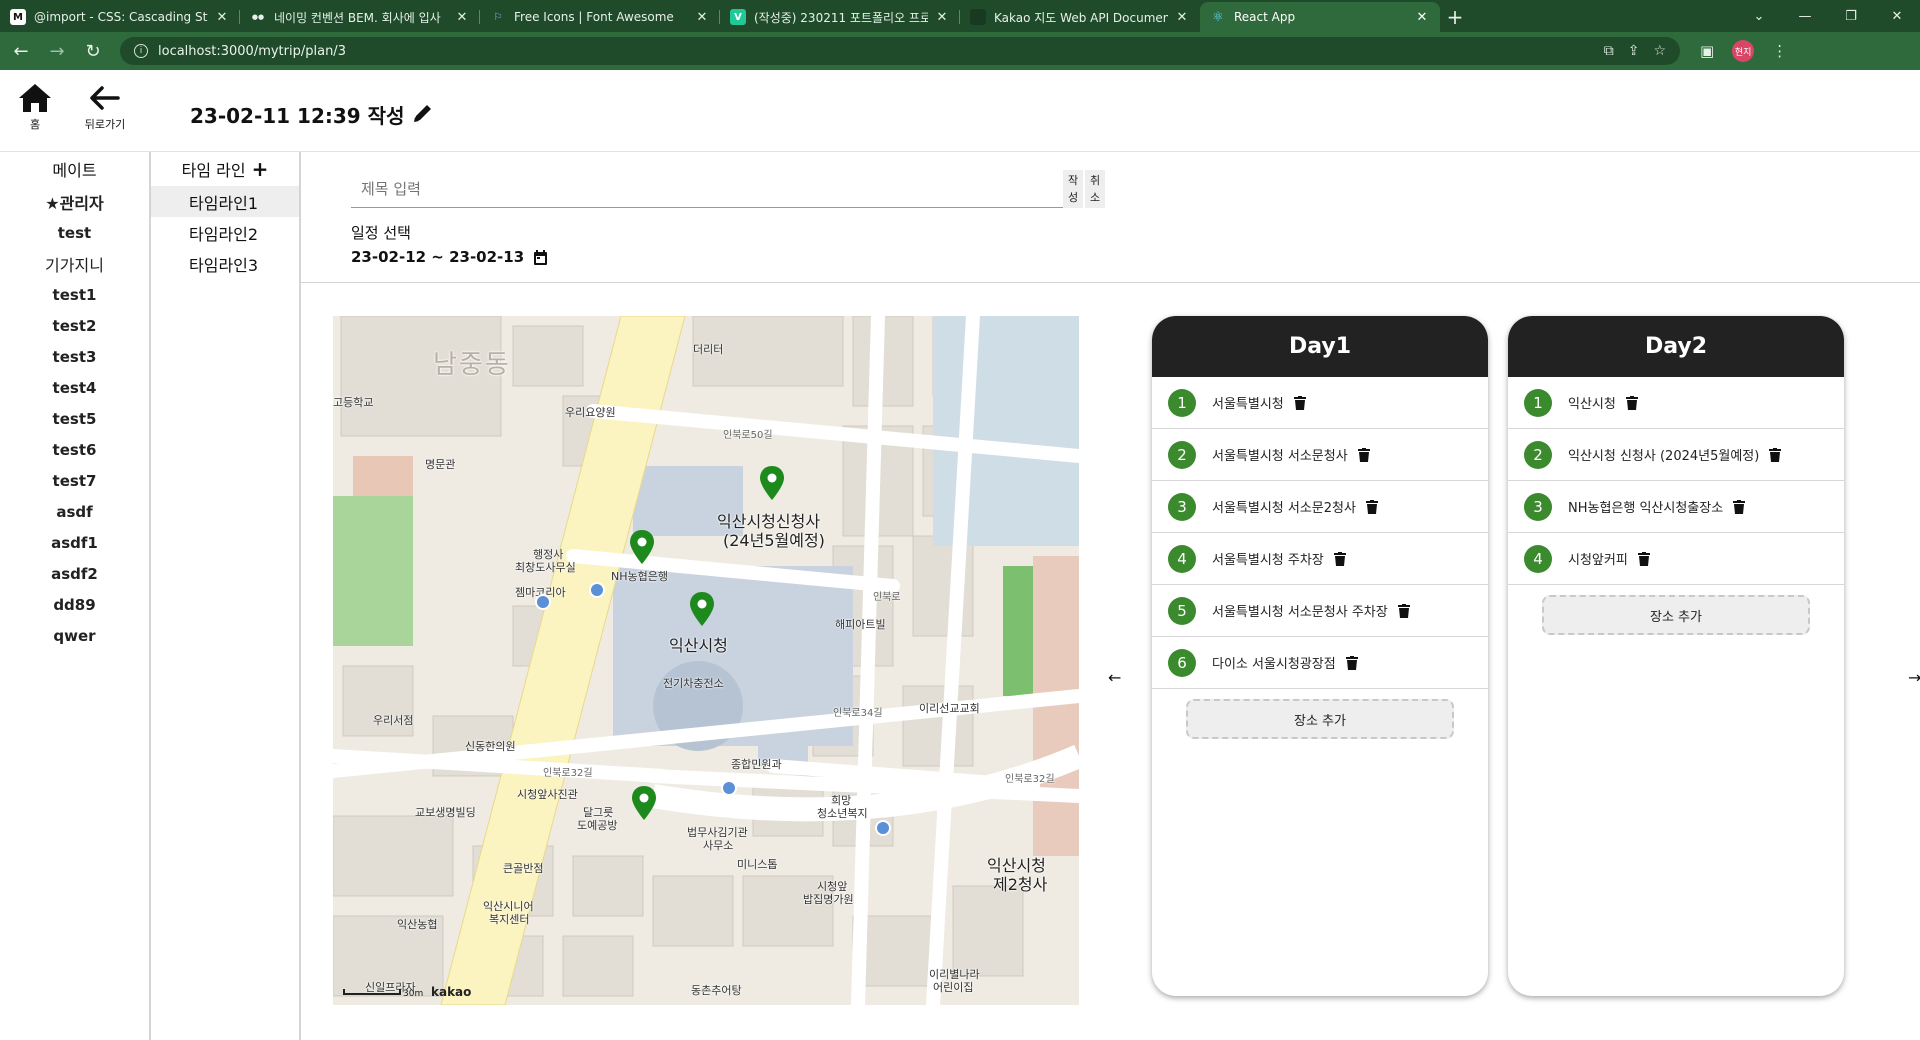  What do you see at coordinates (260, 169) in the screenshot?
I see `plus-icon: +` at bounding box center [260, 169].